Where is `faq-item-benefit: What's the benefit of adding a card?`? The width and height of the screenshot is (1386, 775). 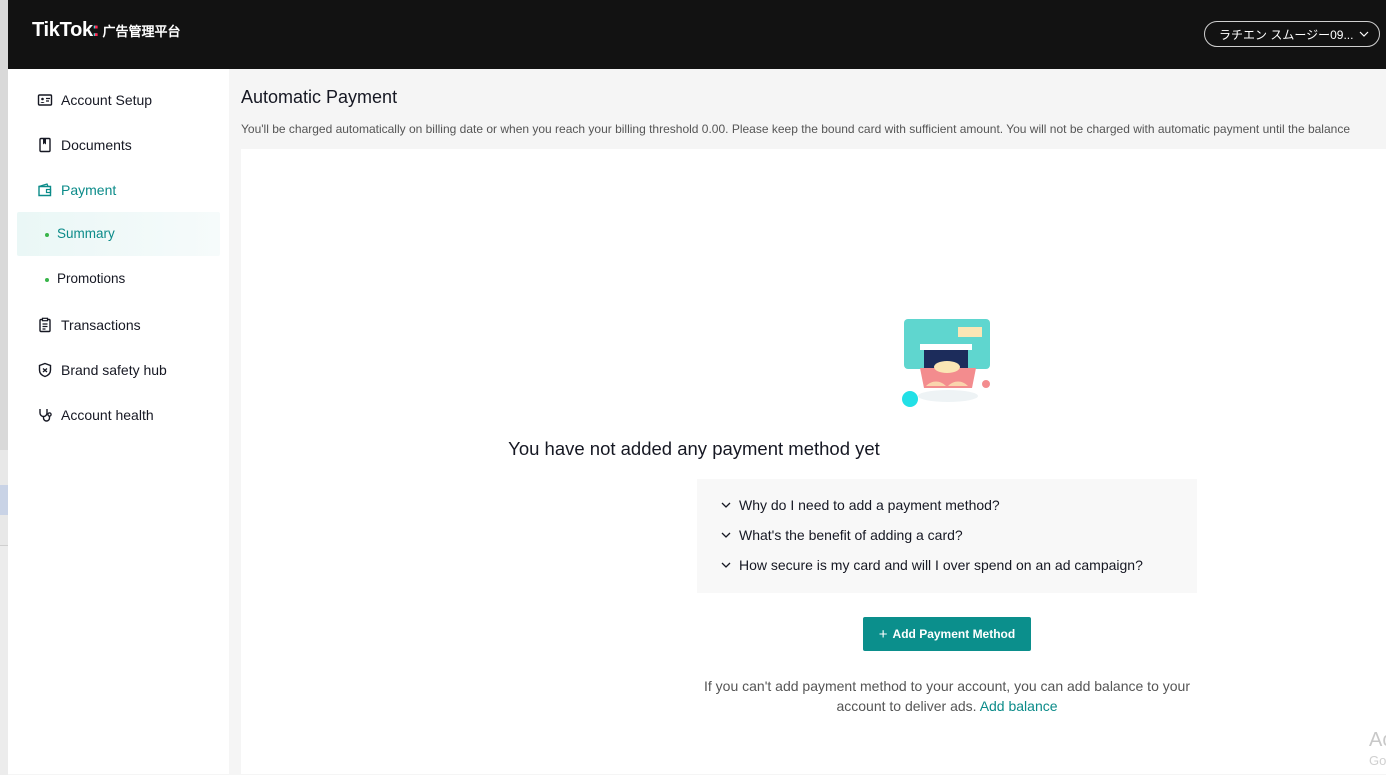 faq-item-benefit: What's the benefit of adding a card? is located at coordinates (842, 535).